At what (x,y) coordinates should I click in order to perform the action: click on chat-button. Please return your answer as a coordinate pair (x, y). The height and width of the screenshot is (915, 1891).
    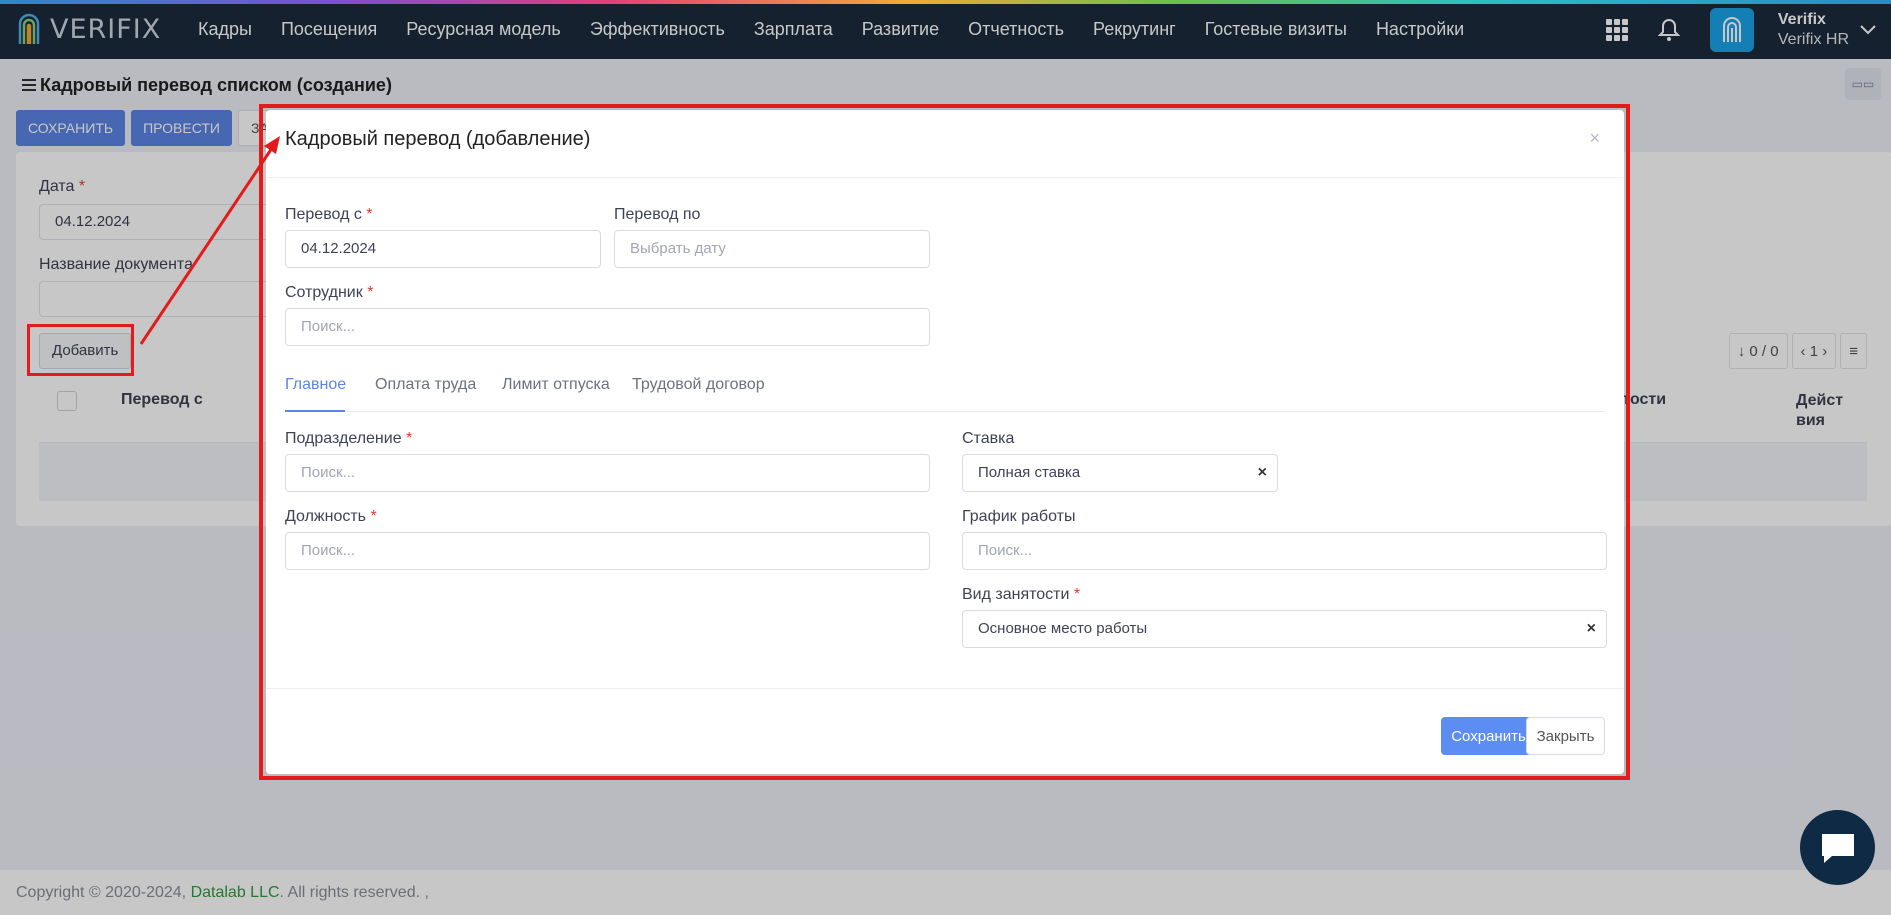
    Looking at the image, I should click on (1837, 847).